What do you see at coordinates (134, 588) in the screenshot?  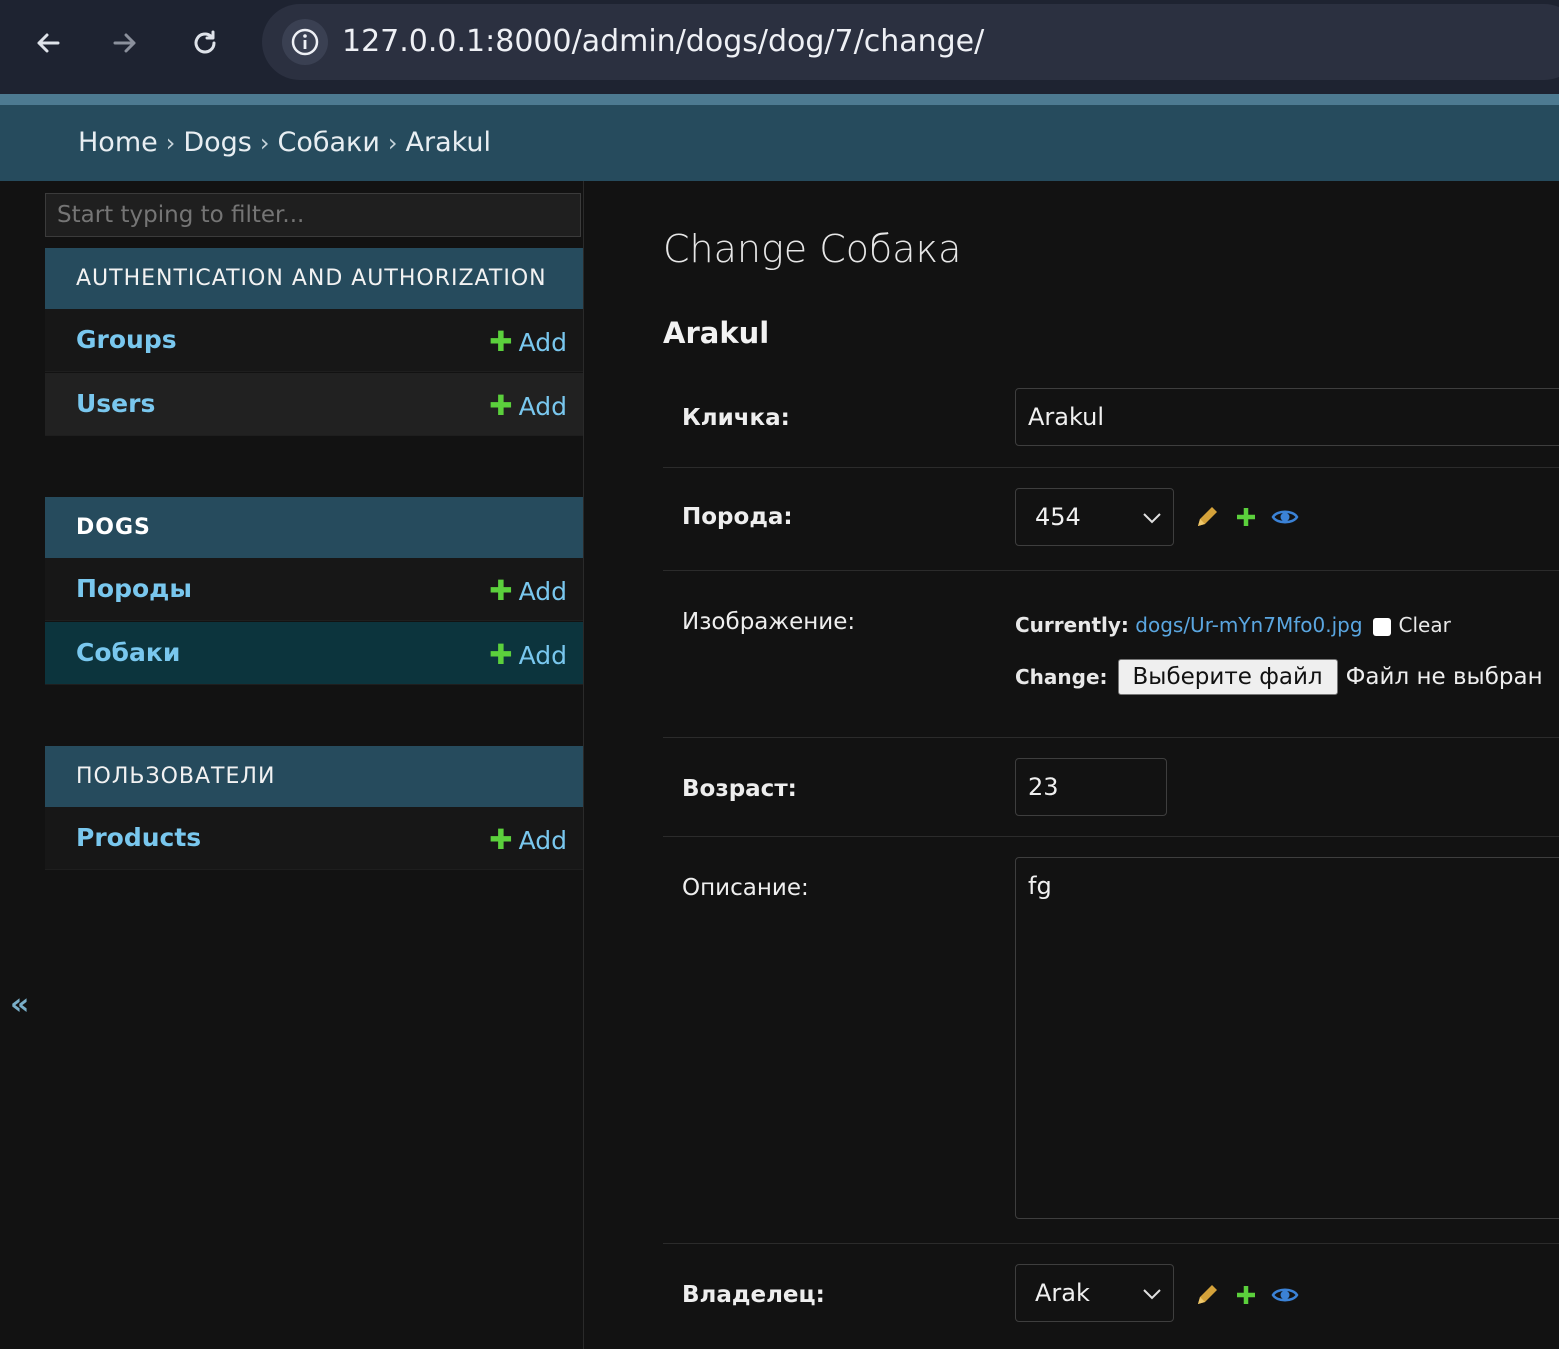 I see `sidebar-link-porody: Породы` at bounding box center [134, 588].